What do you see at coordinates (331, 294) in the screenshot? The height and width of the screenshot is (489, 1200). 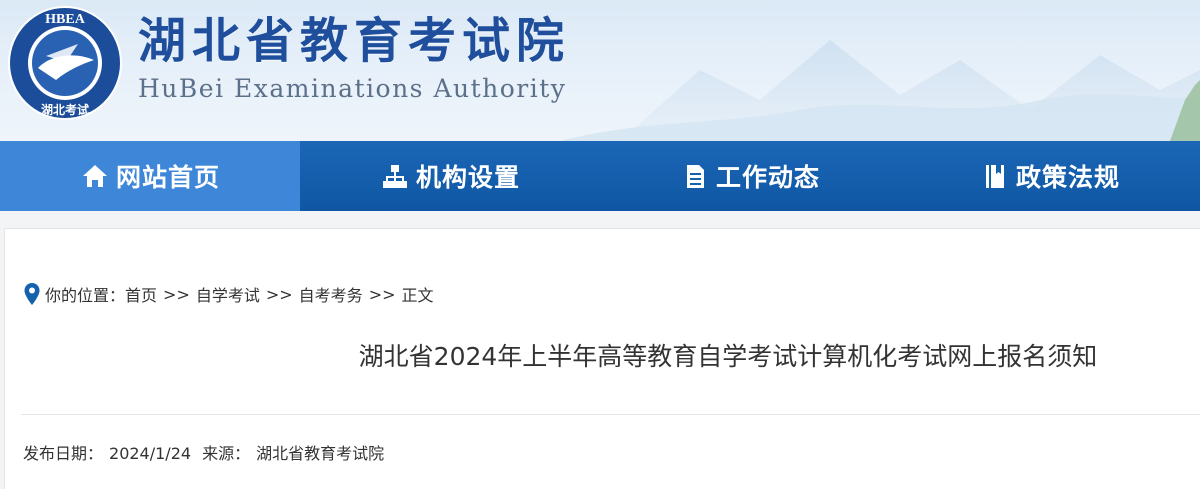 I see `breadcrumb-link-exam-affairs: 自考考务` at bounding box center [331, 294].